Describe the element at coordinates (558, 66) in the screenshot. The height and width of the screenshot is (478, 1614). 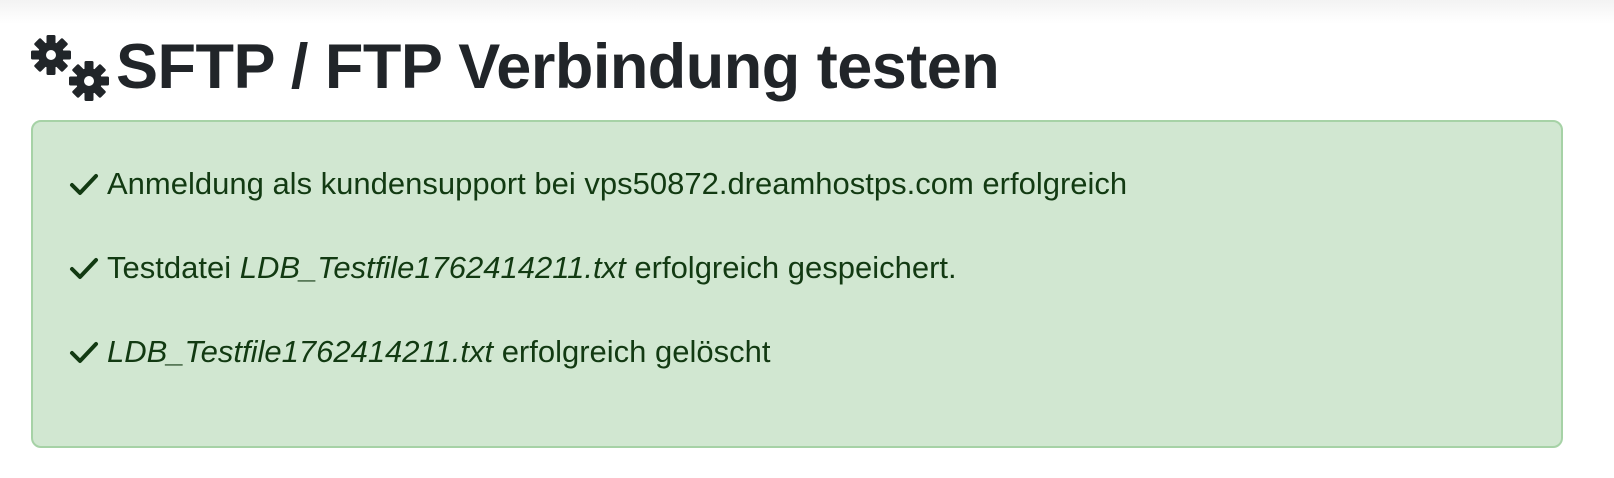
I see `page-title: SFTP / FTP Verbindung testen` at that location.